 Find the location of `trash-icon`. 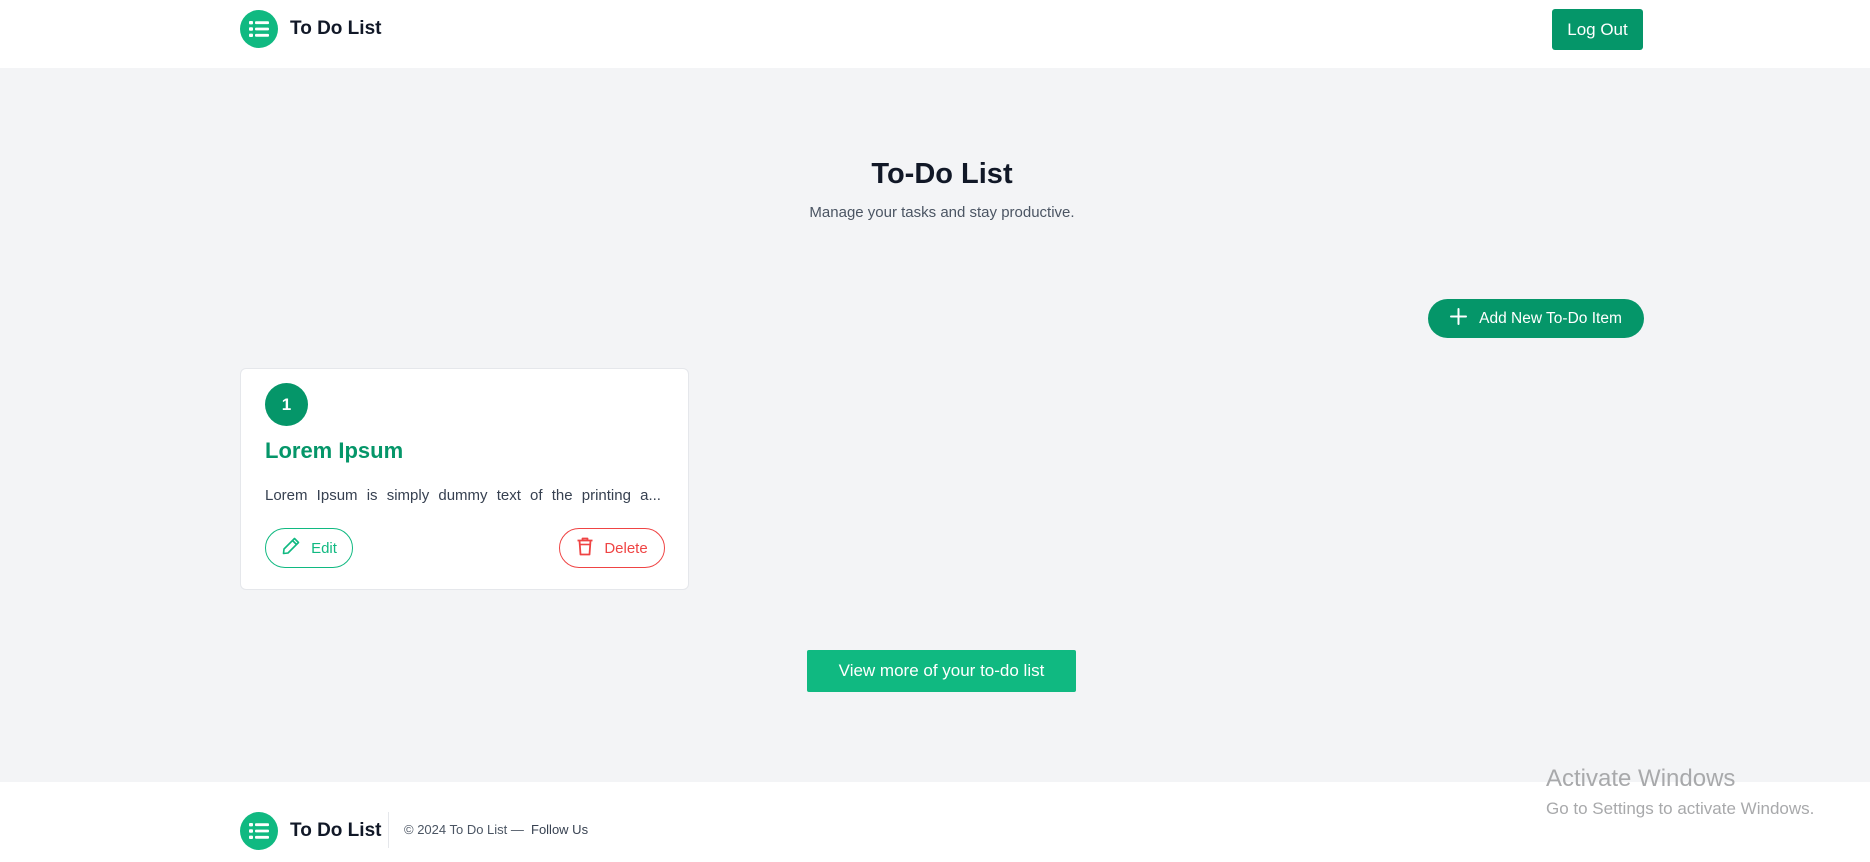

trash-icon is located at coordinates (585, 548).